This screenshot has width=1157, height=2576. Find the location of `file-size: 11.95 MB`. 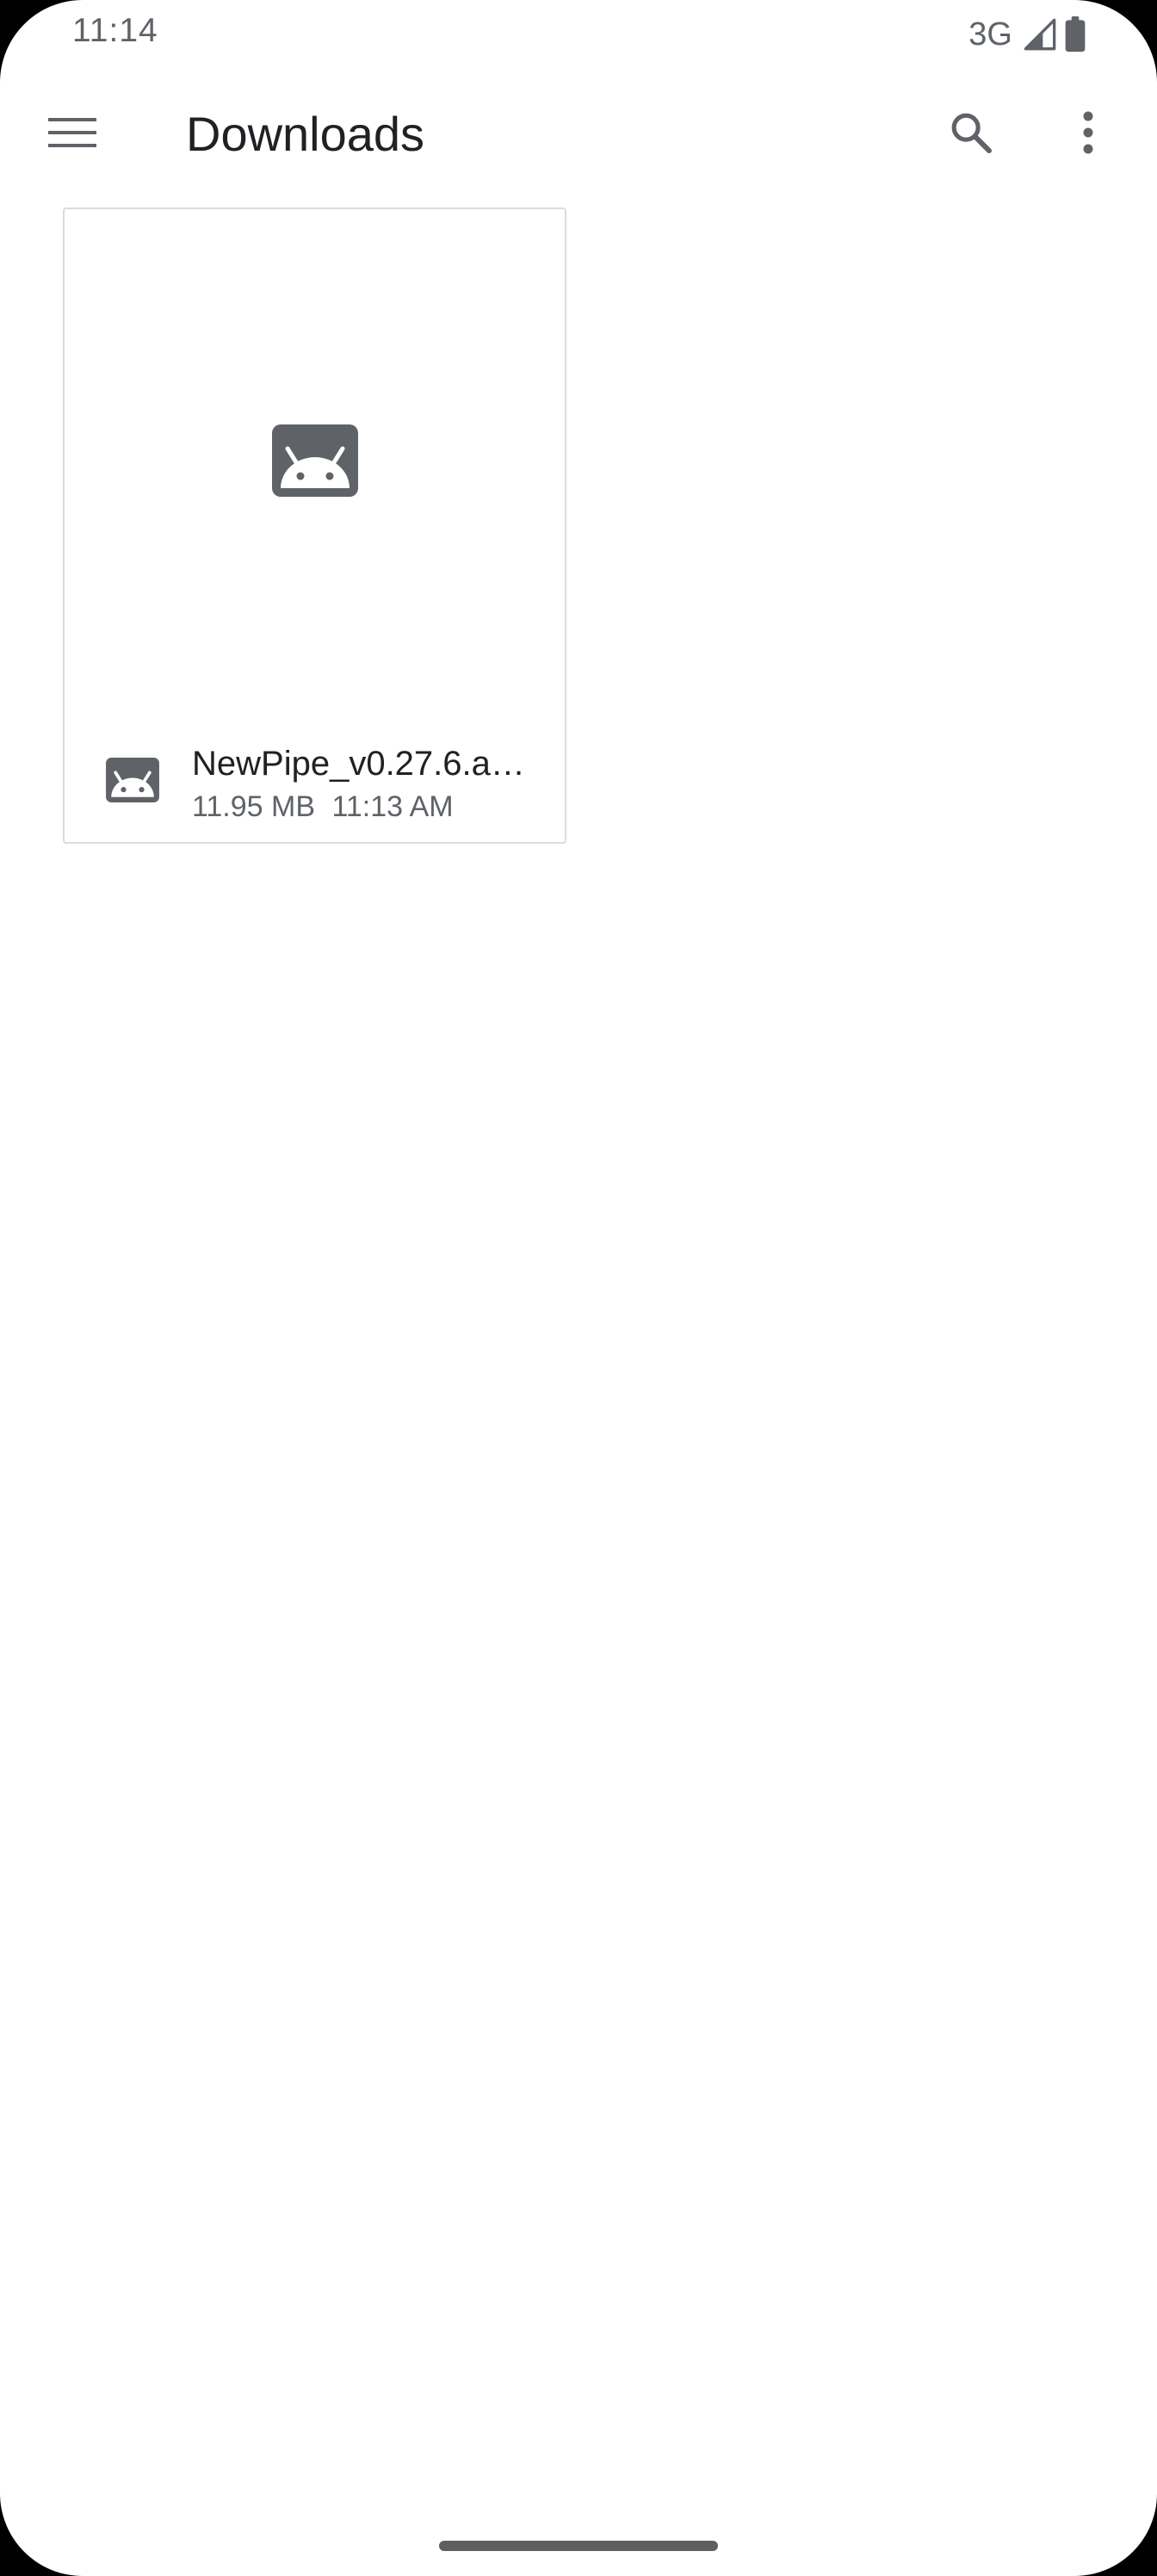

file-size: 11.95 MB is located at coordinates (254, 807).